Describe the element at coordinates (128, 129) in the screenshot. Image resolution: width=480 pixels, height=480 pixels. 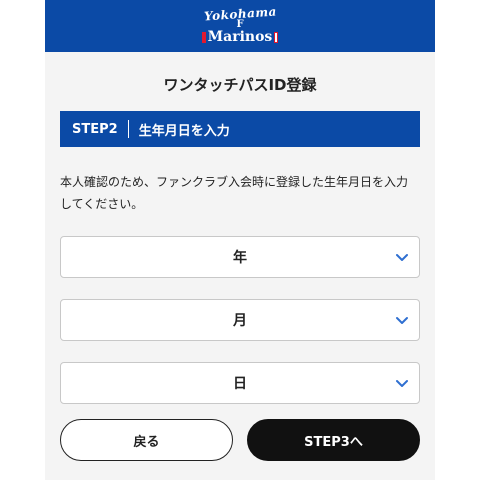
I see `step-divider` at that location.